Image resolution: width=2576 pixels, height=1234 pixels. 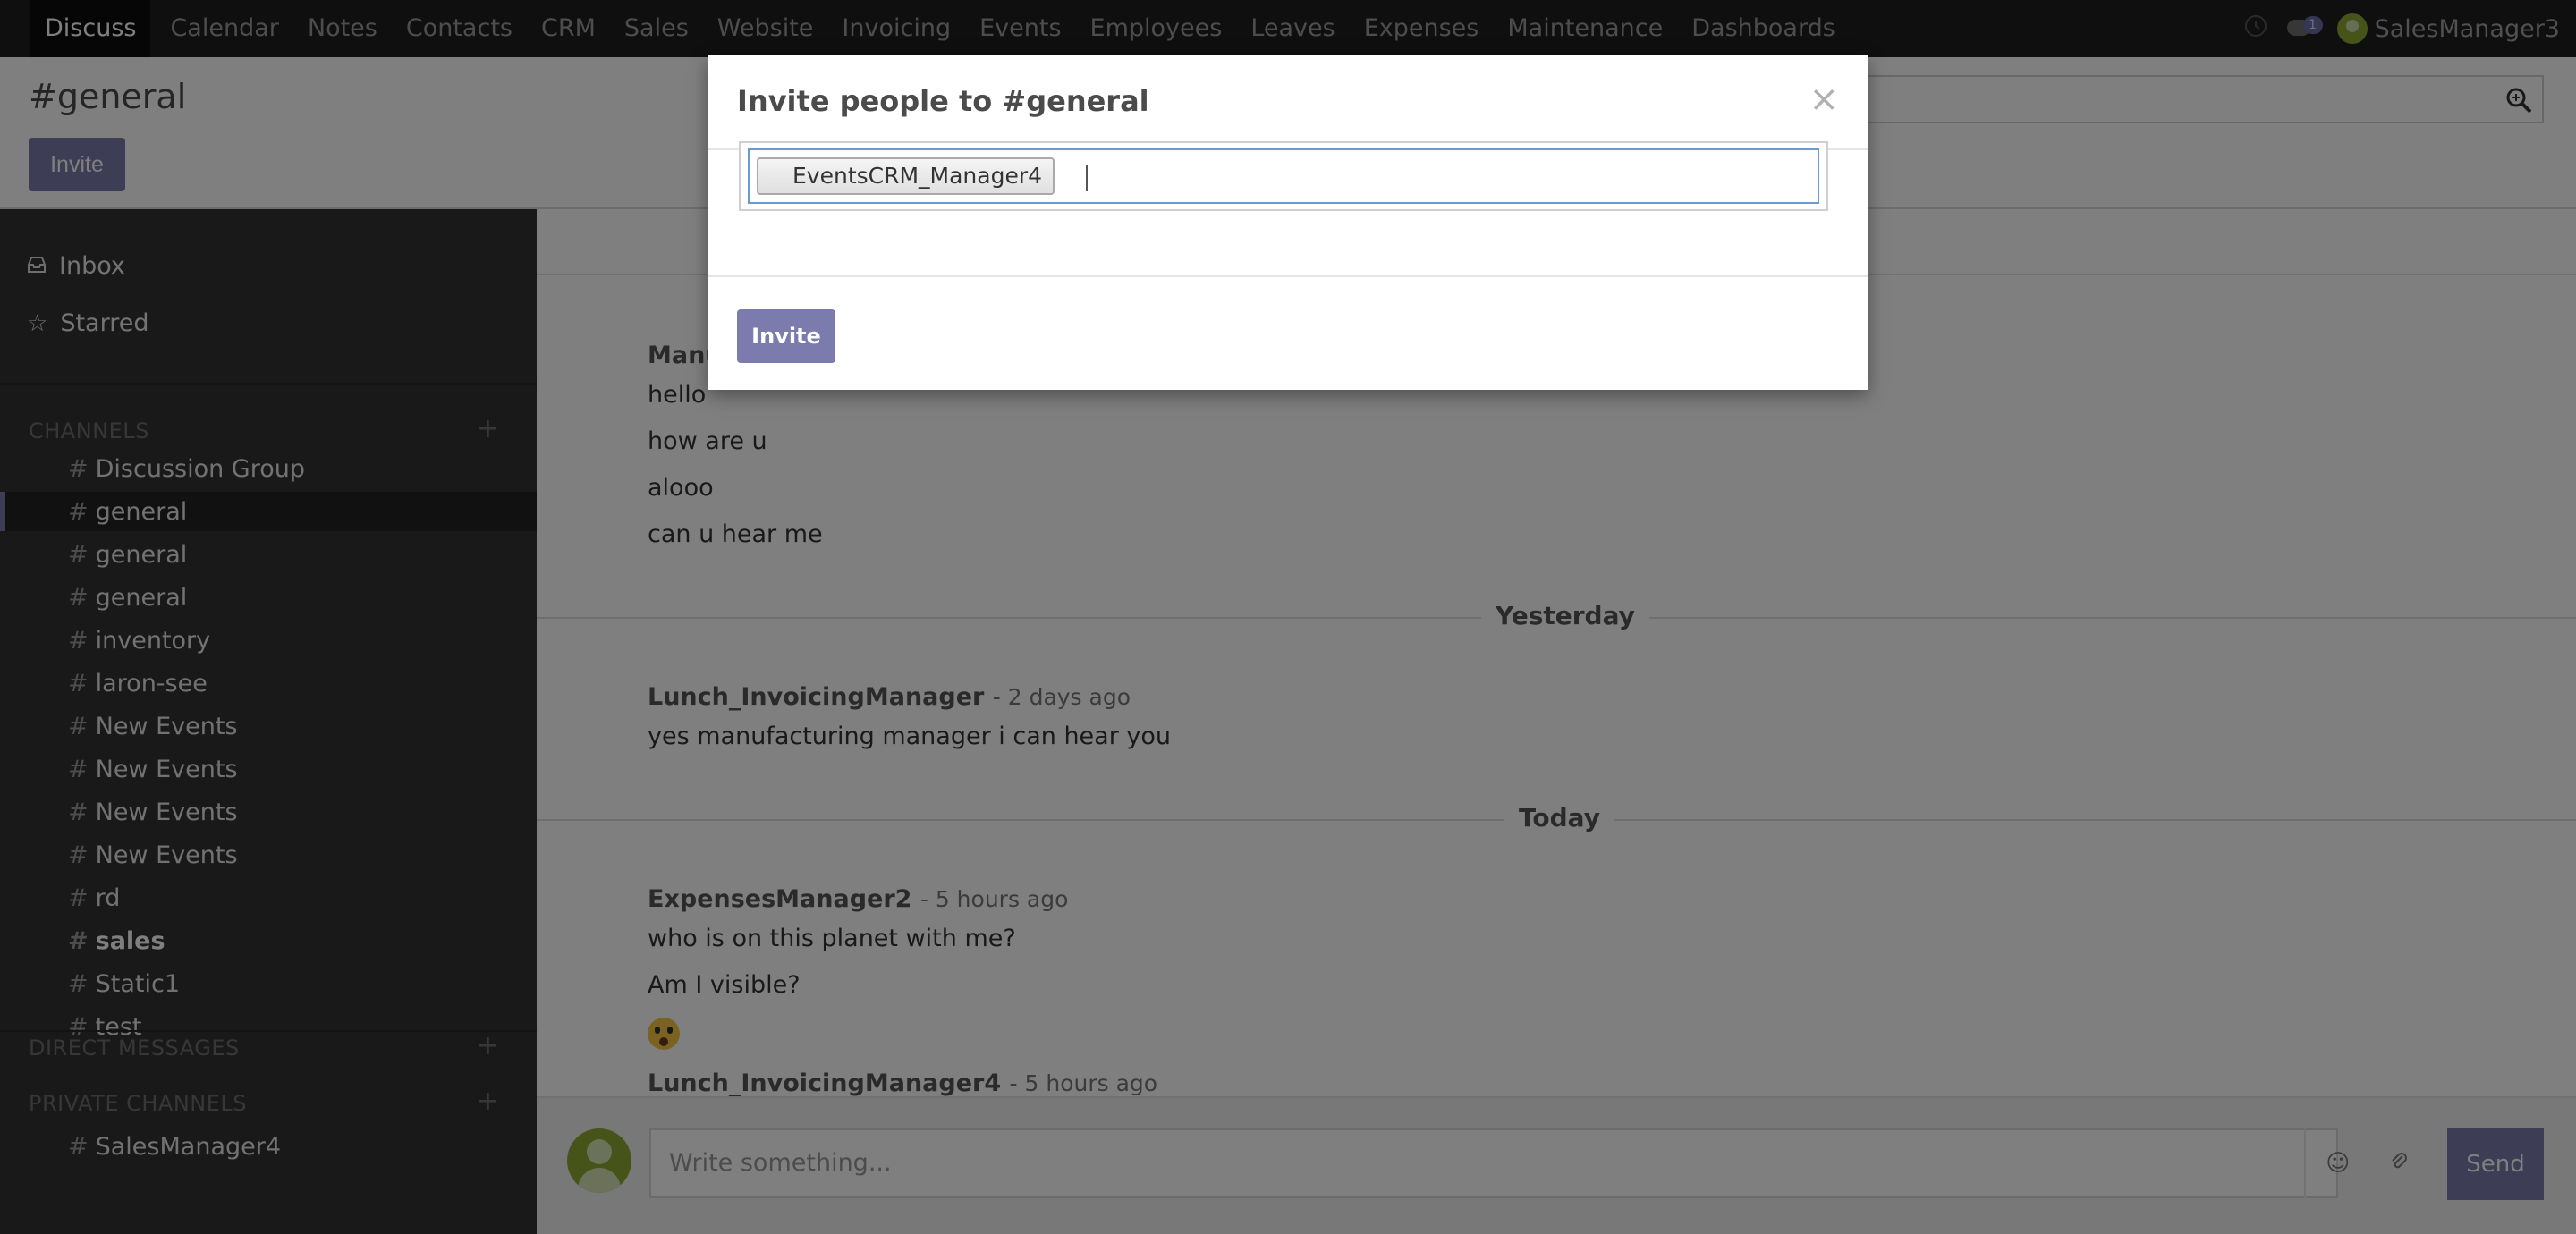 I want to click on tag-input-box: EventsCRM_Manager4, so click(x=1283, y=176).